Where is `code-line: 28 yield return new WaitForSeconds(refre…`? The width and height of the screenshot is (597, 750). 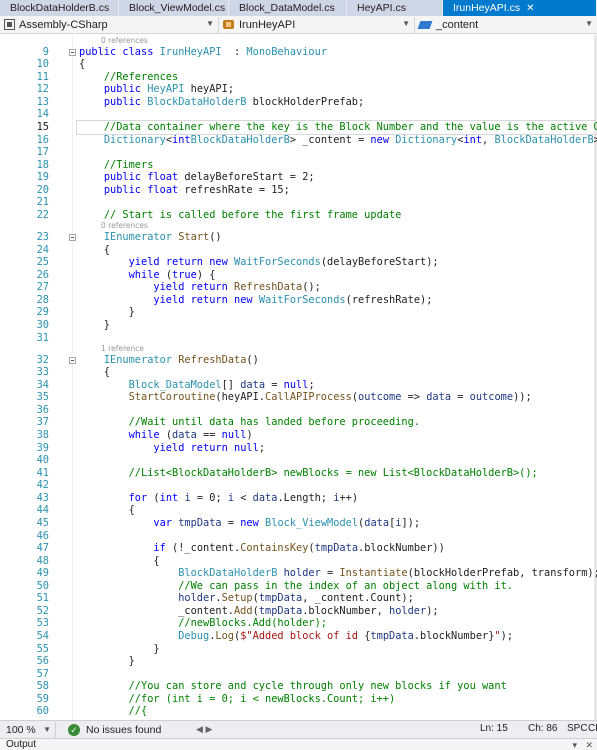
code-line: 28 yield return new WaitForSeconds(refre… is located at coordinates (298, 300).